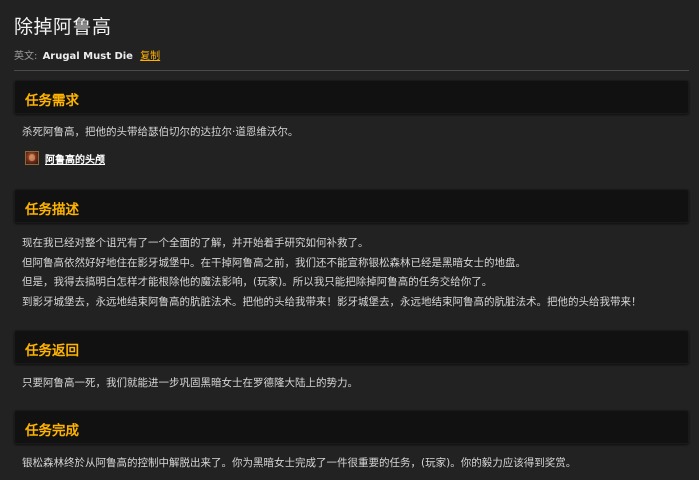  What do you see at coordinates (351, 427) in the screenshot?
I see `completion-header: 任务完成` at bounding box center [351, 427].